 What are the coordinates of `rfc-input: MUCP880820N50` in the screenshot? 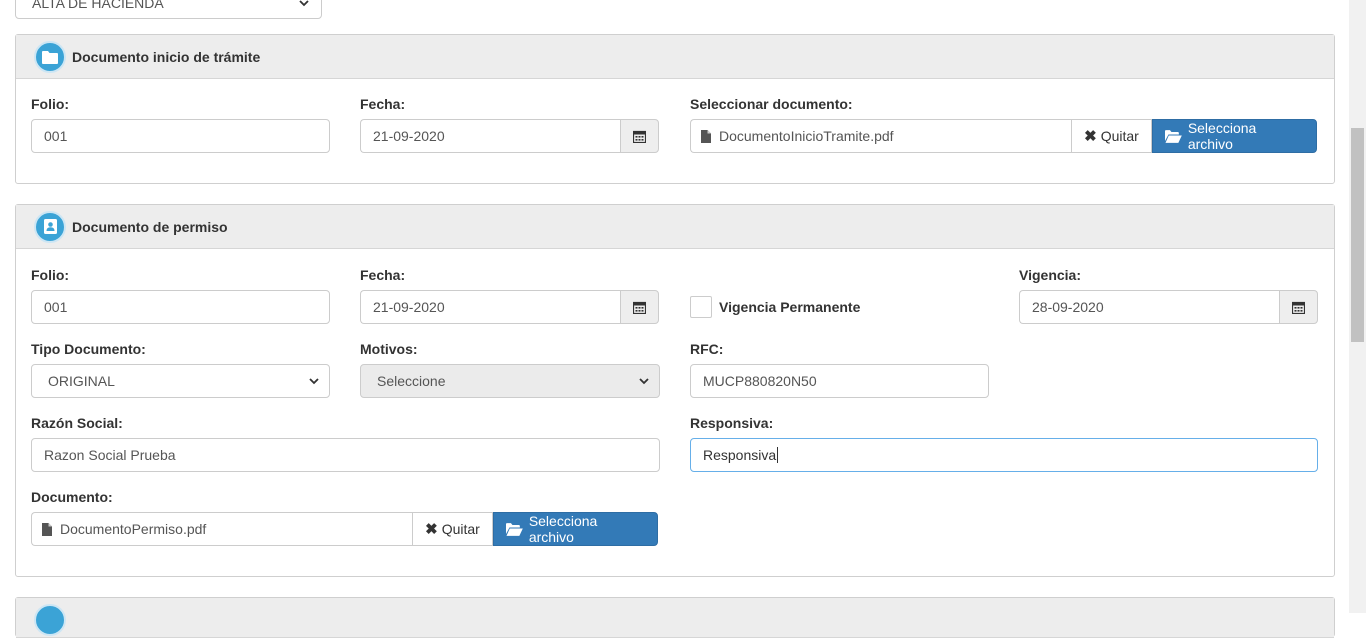 It's located at (839, 381).